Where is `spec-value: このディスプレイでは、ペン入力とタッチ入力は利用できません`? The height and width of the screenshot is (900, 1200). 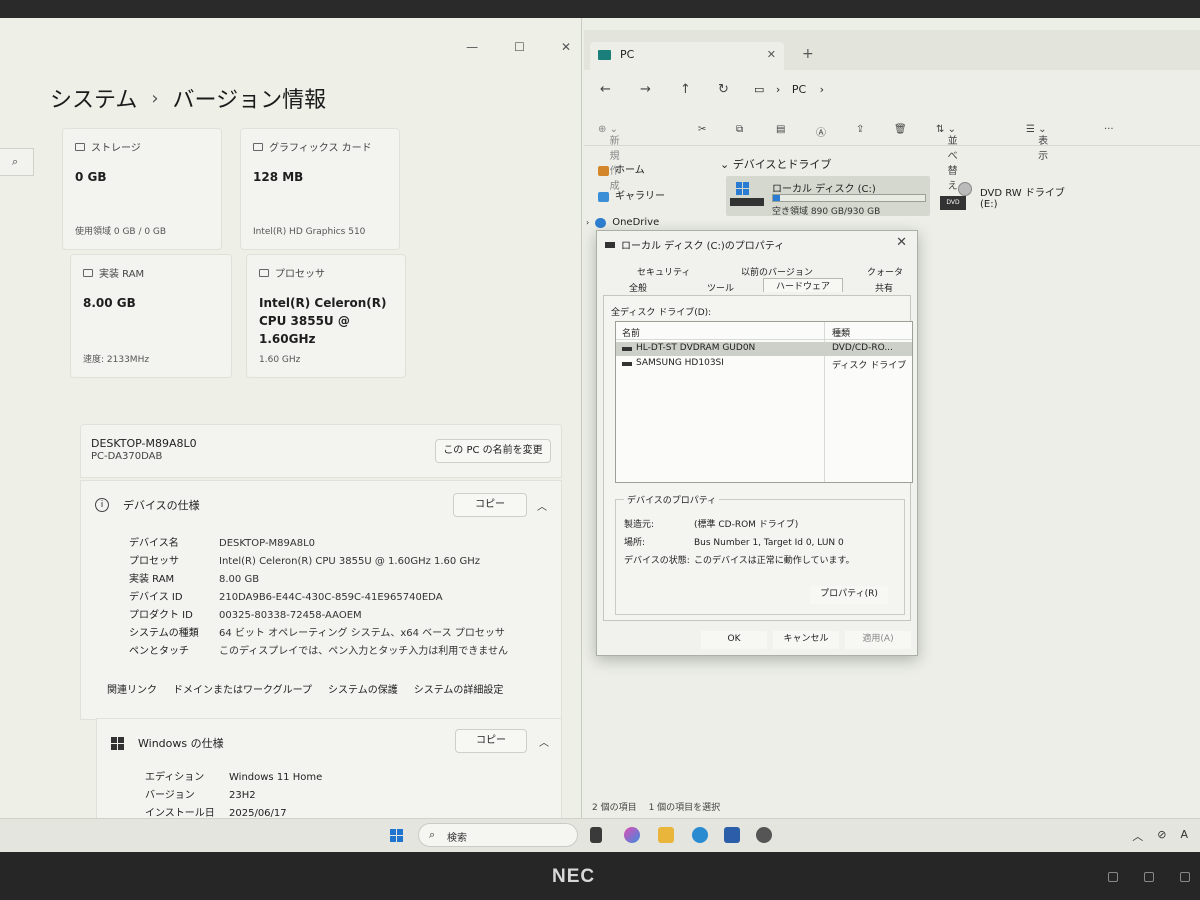 spec-value: このディスプレイでは、ペン入力とタッチ入力は利用できません is located at coordinates (363, 651).